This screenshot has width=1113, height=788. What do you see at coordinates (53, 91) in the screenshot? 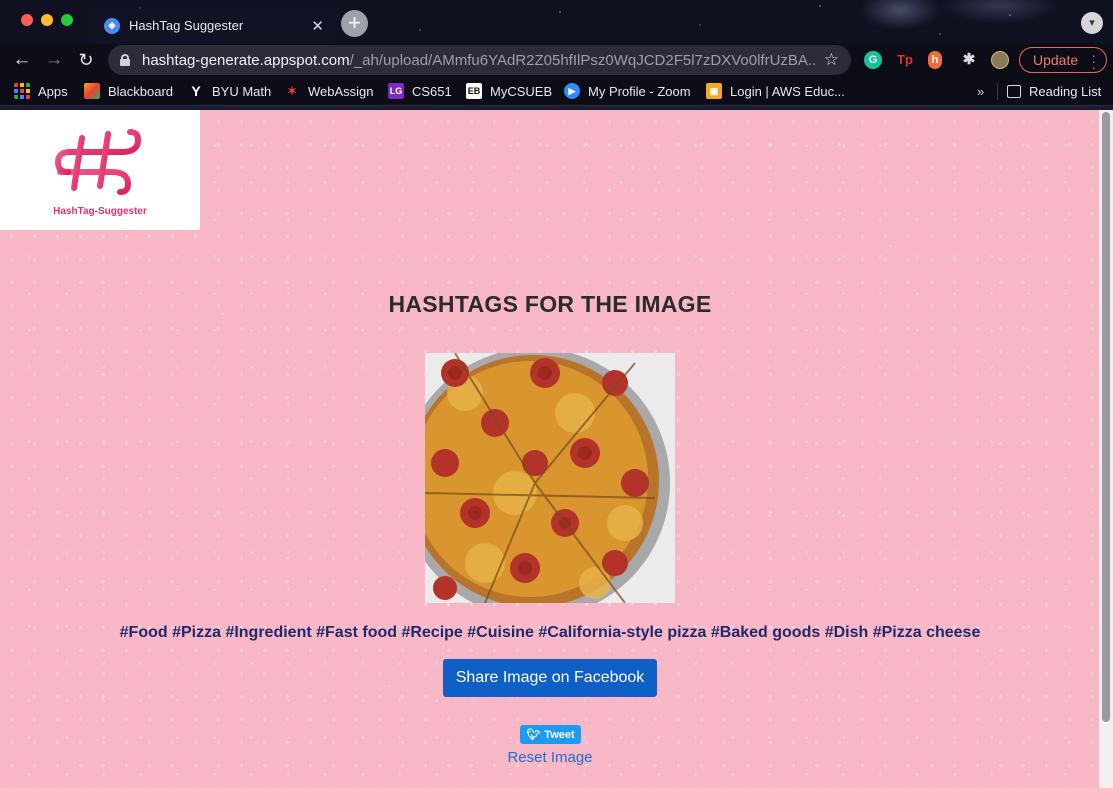
I see `bookmark-label: Apps` at bounding box center [53, 91].